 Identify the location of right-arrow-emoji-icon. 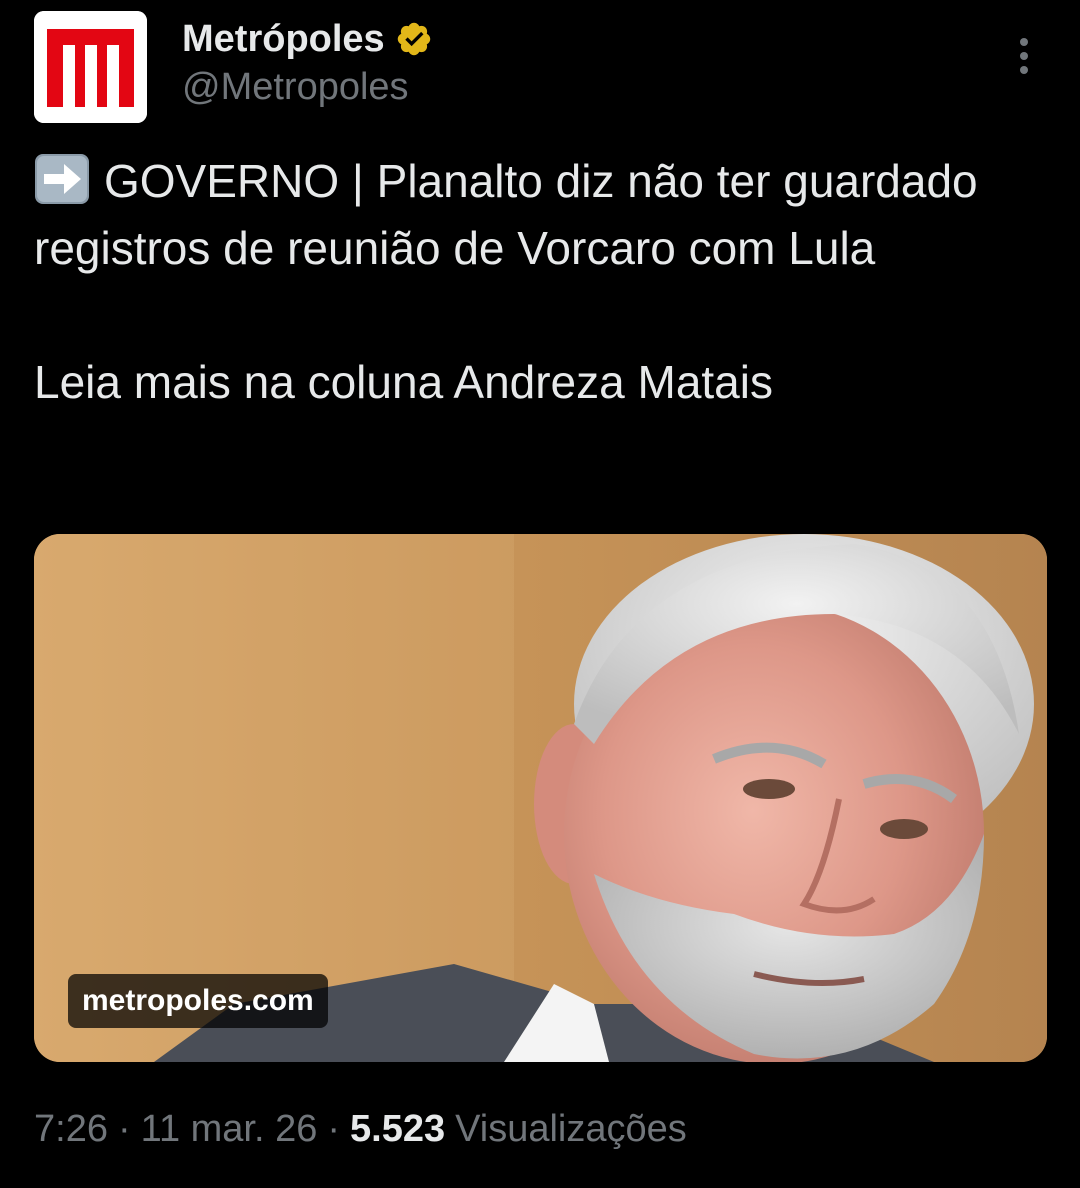
(62, 179).